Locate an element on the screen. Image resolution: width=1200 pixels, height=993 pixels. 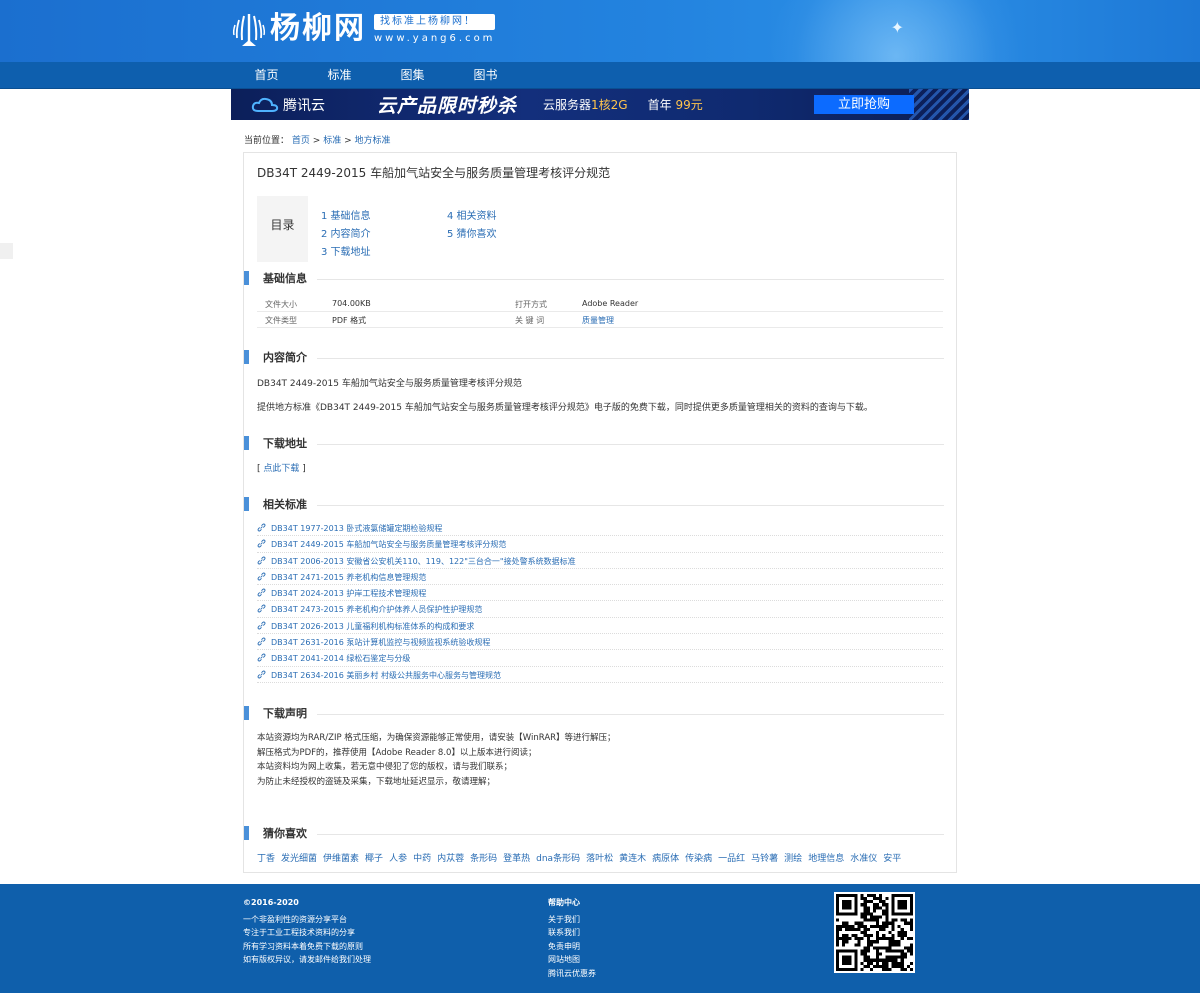
footer-link-about: 关于我们 is located at coordinates (572, 920).